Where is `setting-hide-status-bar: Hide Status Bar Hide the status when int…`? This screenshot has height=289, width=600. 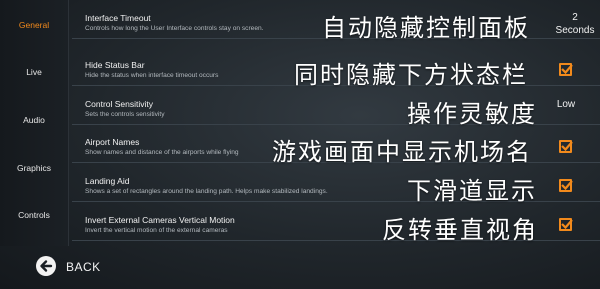 setting-hide-status-bar: Hide Status Bar Hide the status when int… is located at coordinates (336, 68).